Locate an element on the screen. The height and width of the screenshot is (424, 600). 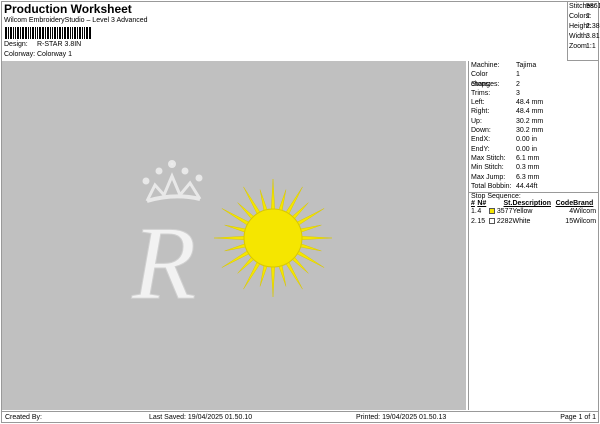
detail-value: 0.00 in is located at coordinates (527, 140).